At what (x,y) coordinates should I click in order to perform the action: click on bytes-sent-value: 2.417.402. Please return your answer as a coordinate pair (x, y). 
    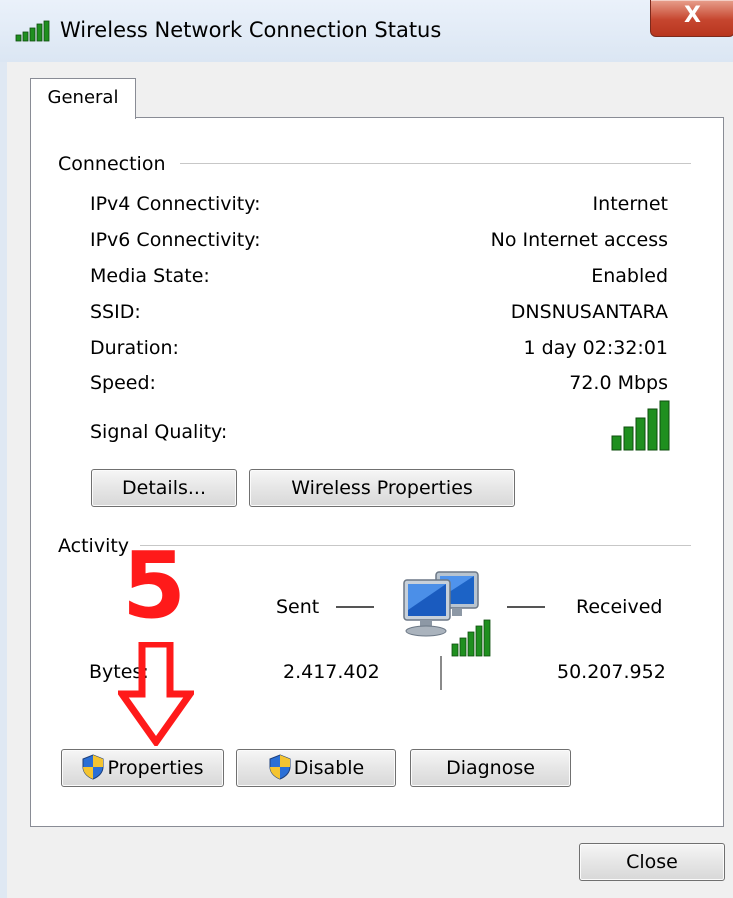
    Looking at the image, I should click on (331, 672).